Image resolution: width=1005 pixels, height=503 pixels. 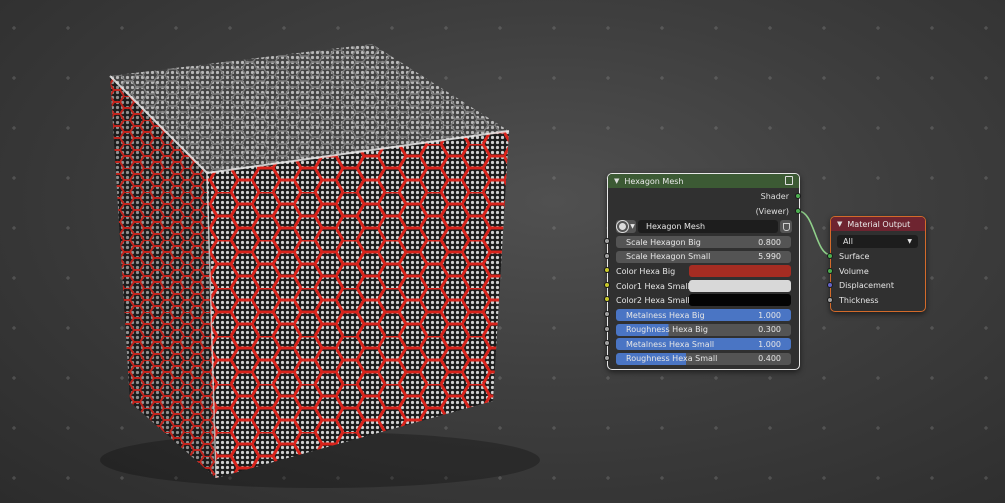 What do you see at coordinates (623, 226) in the screenshot?
I see `node-tree-icon` at bounding box center [623, 226].